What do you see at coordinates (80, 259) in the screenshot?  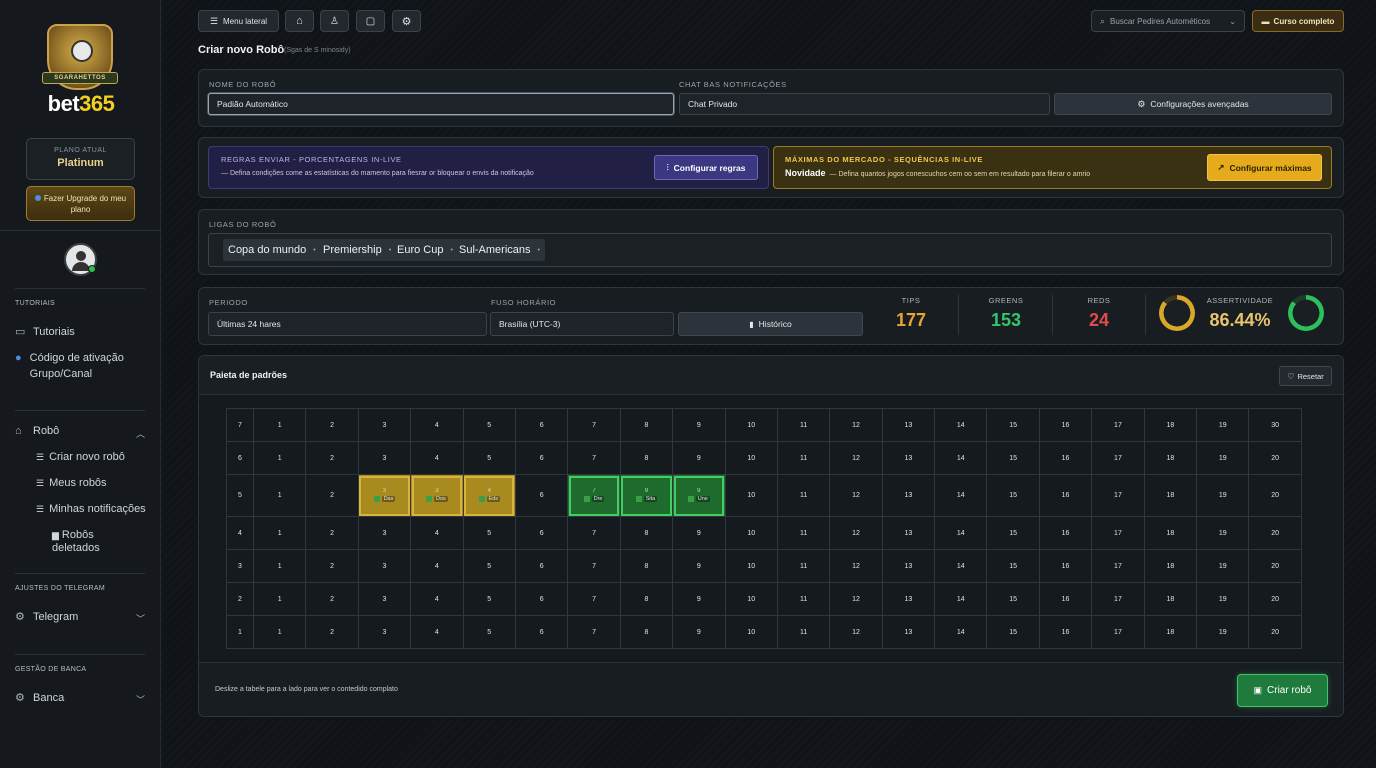 I see `avatar` at bounding box center [80, 259].